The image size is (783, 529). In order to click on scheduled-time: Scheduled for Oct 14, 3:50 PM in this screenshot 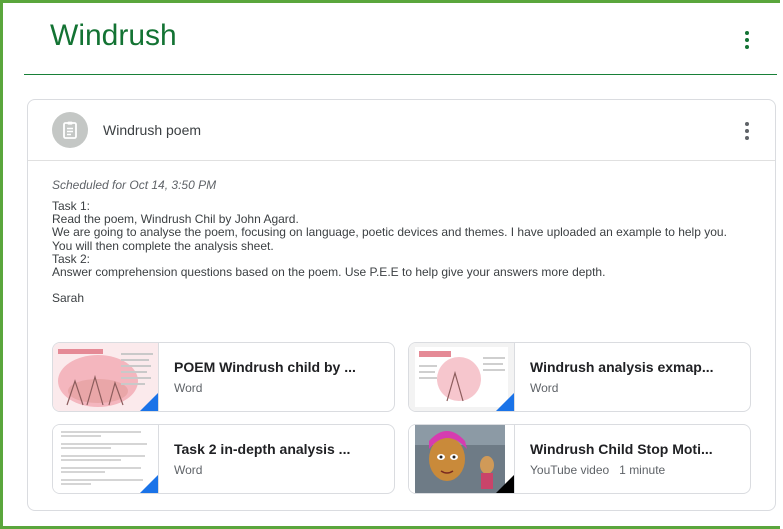, I will do `click(134, 185)`.